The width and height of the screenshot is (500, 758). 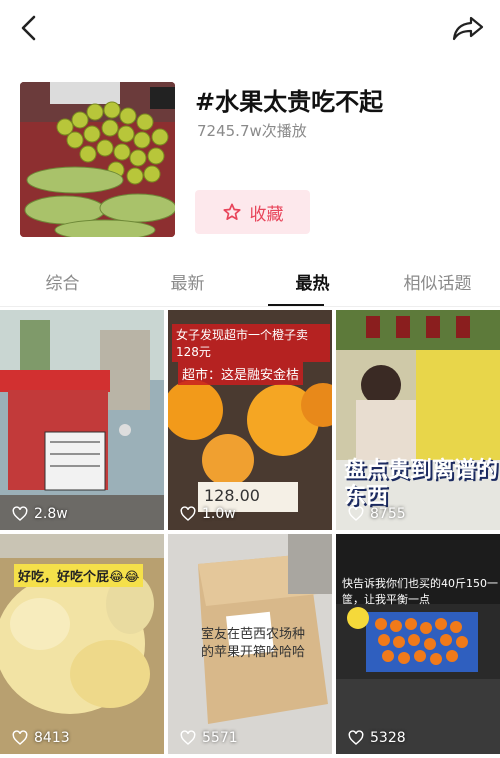 I want to click on tab-bar: 综合 最新 最热 相似话题, so click(x=250, y=285).